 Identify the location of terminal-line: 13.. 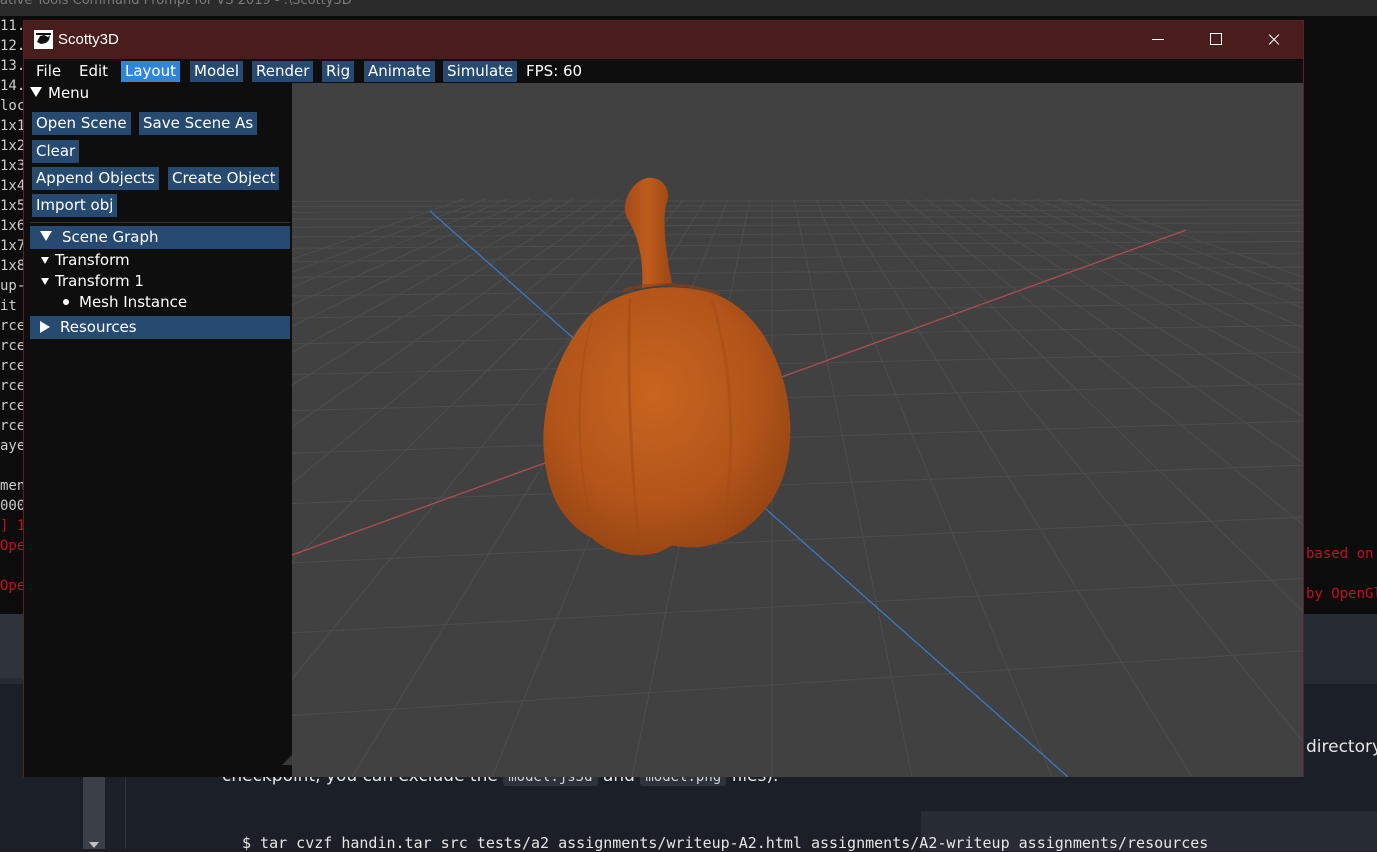
(12, 66).